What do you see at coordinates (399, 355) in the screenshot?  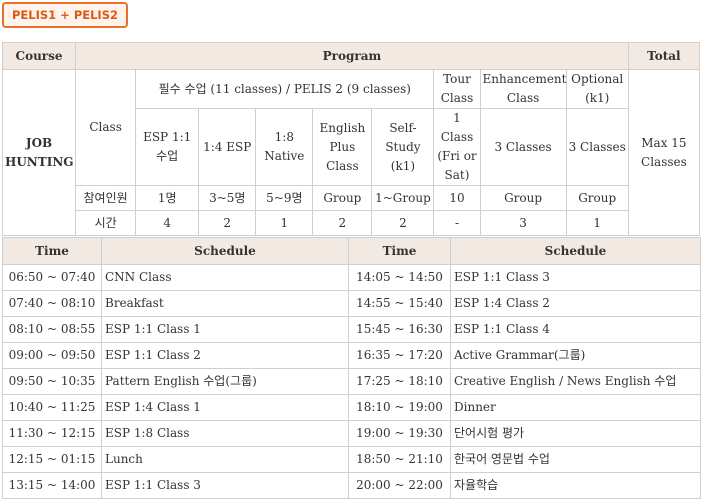 I see `schedule-time: 16:35 ~ 17:20` at bounding box center [399, 355].